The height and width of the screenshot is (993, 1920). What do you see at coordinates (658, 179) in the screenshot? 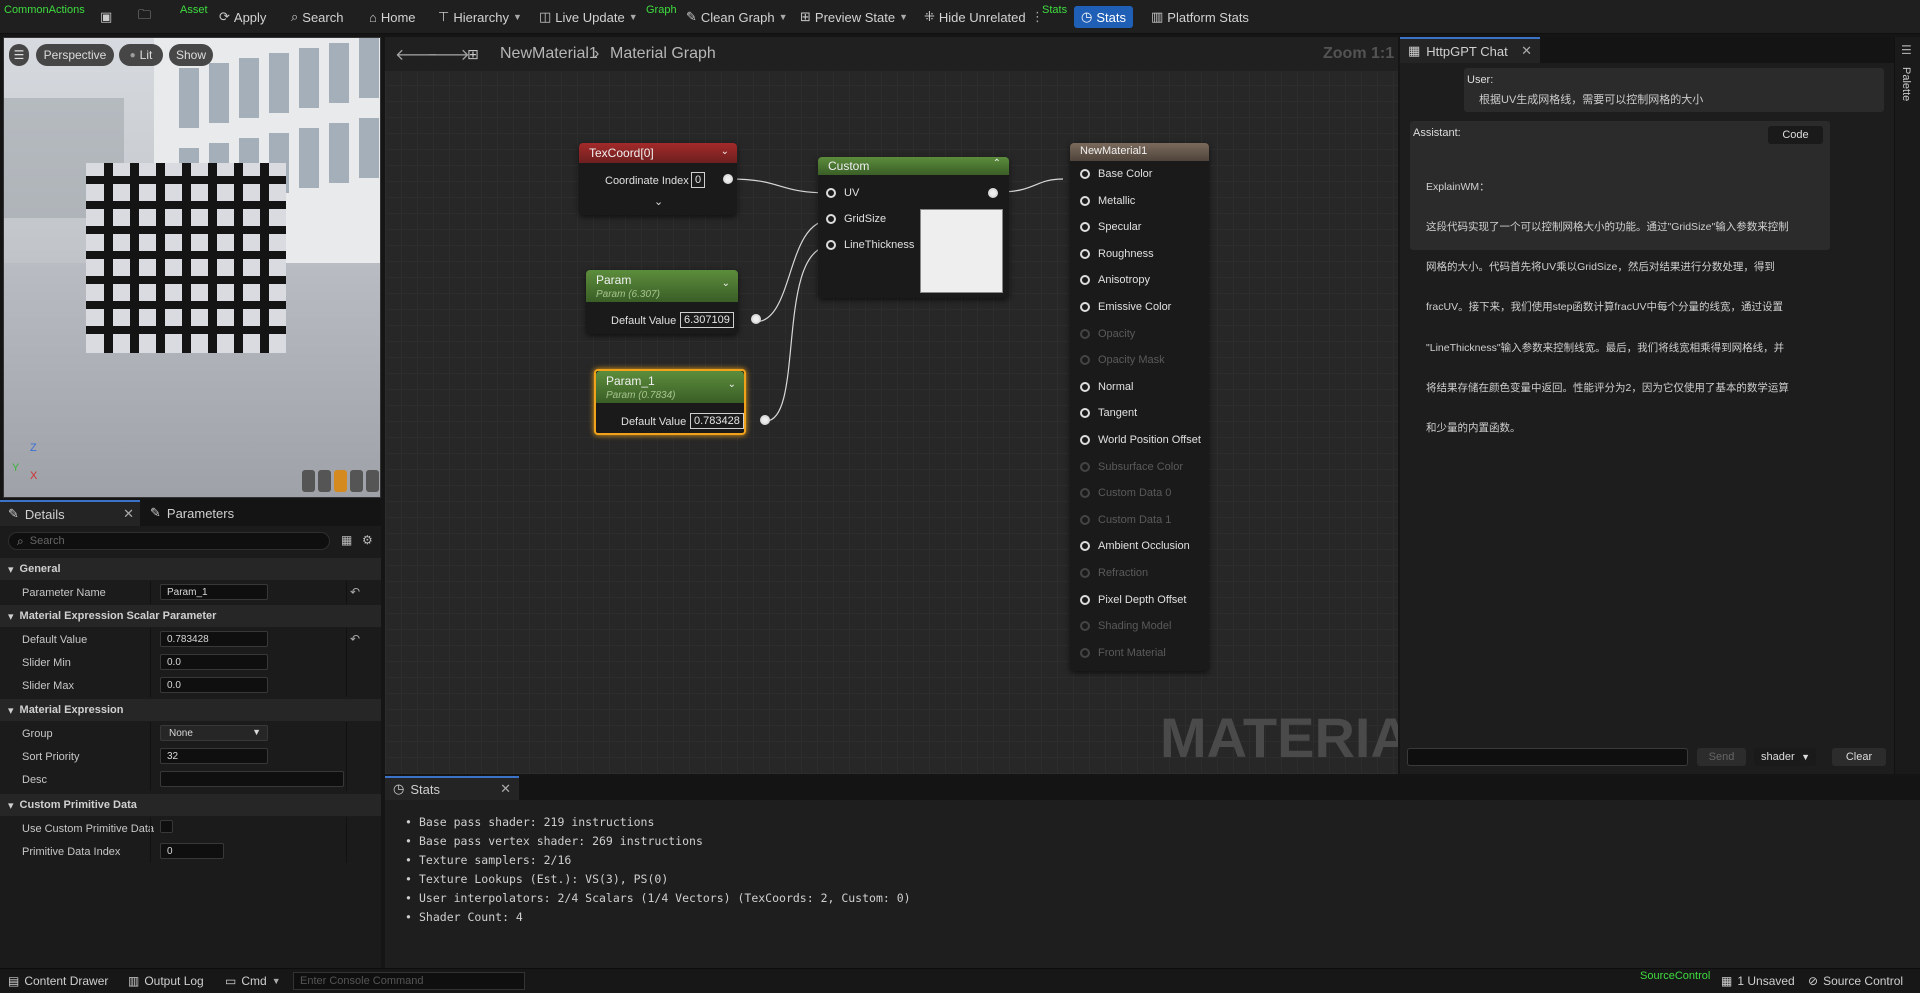
I see `texcoord-node: TexCoord[0] ⌄ Coordinate Index 0 ⌄` at bounding box center [658, 179].